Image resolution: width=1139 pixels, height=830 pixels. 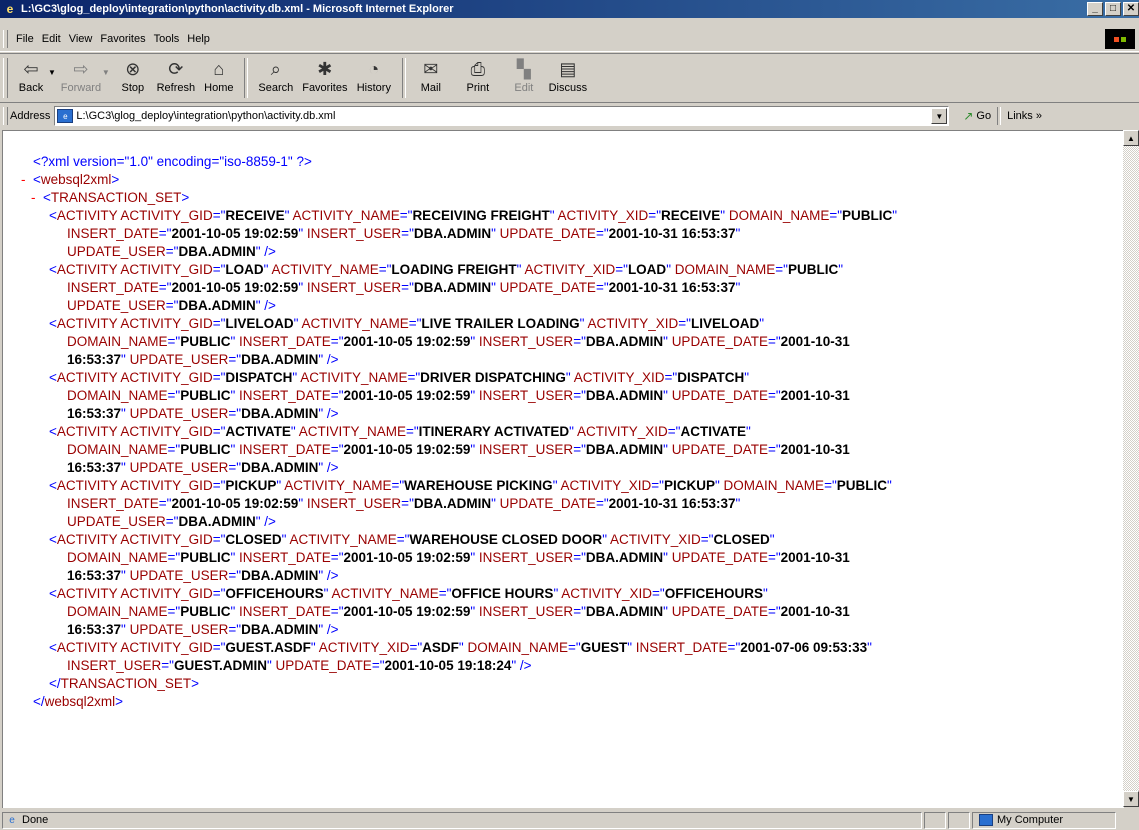 What do you see at coordinates (607, 593) in the screenshot?
I see `xml-attribute-name: ACTIVITY_XID` at bounding box center [607, 593].